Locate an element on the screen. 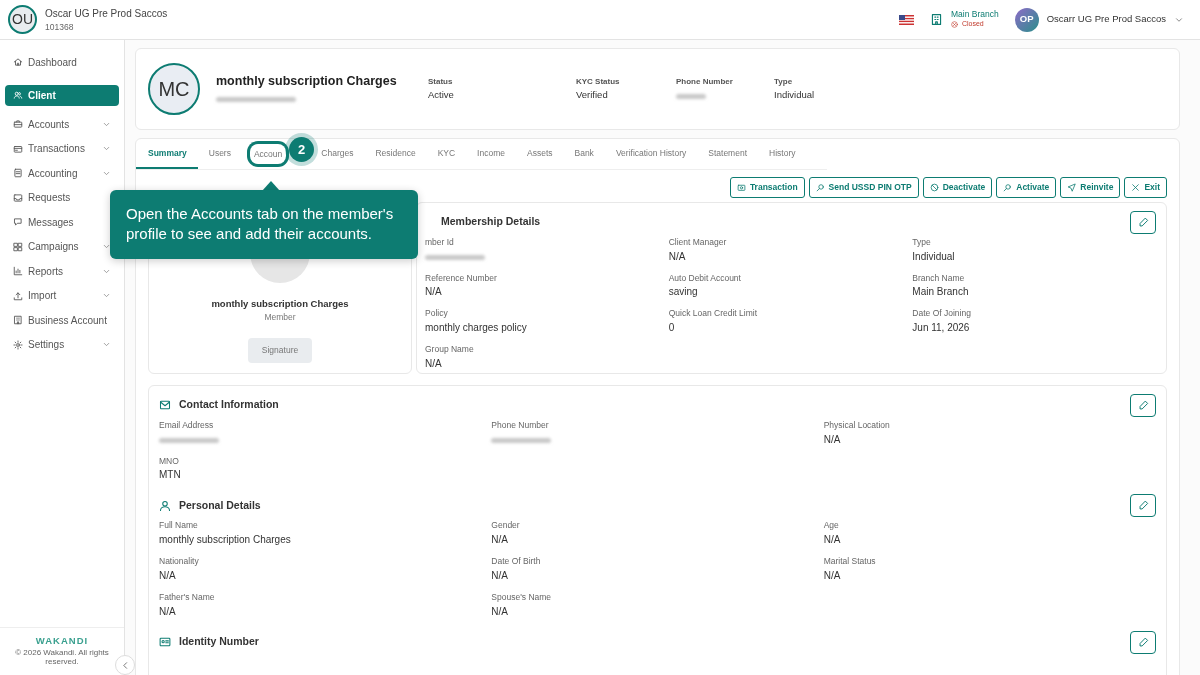 The image size is (1200, 675). inbox-icon is located at coordinates (18, 197).